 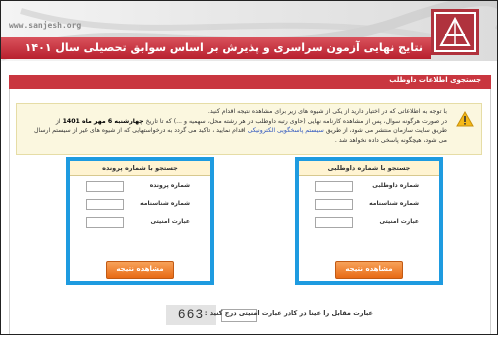 What do you see at coordinates (369, 187) in the screenshot?
I see `field-row: شماره داوطلبی` at bounding box center [369, 187].